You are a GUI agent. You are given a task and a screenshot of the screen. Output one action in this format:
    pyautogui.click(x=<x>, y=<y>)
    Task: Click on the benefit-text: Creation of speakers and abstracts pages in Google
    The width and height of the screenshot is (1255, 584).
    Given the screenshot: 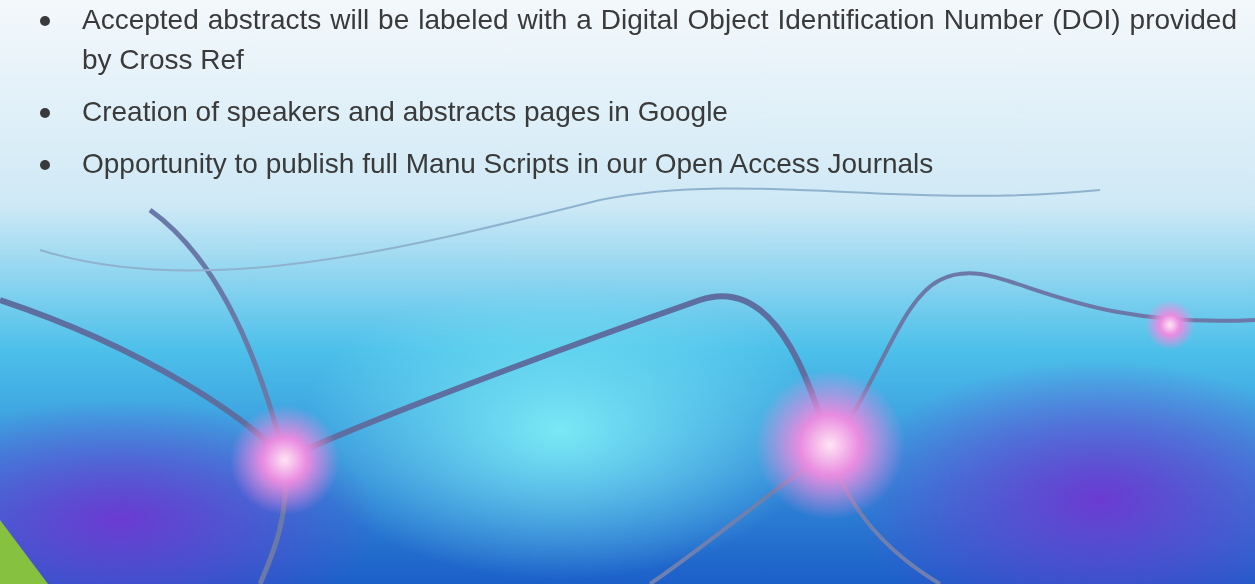 What is the action you would take?
    pyautogui.click(x=405, y=112)
    